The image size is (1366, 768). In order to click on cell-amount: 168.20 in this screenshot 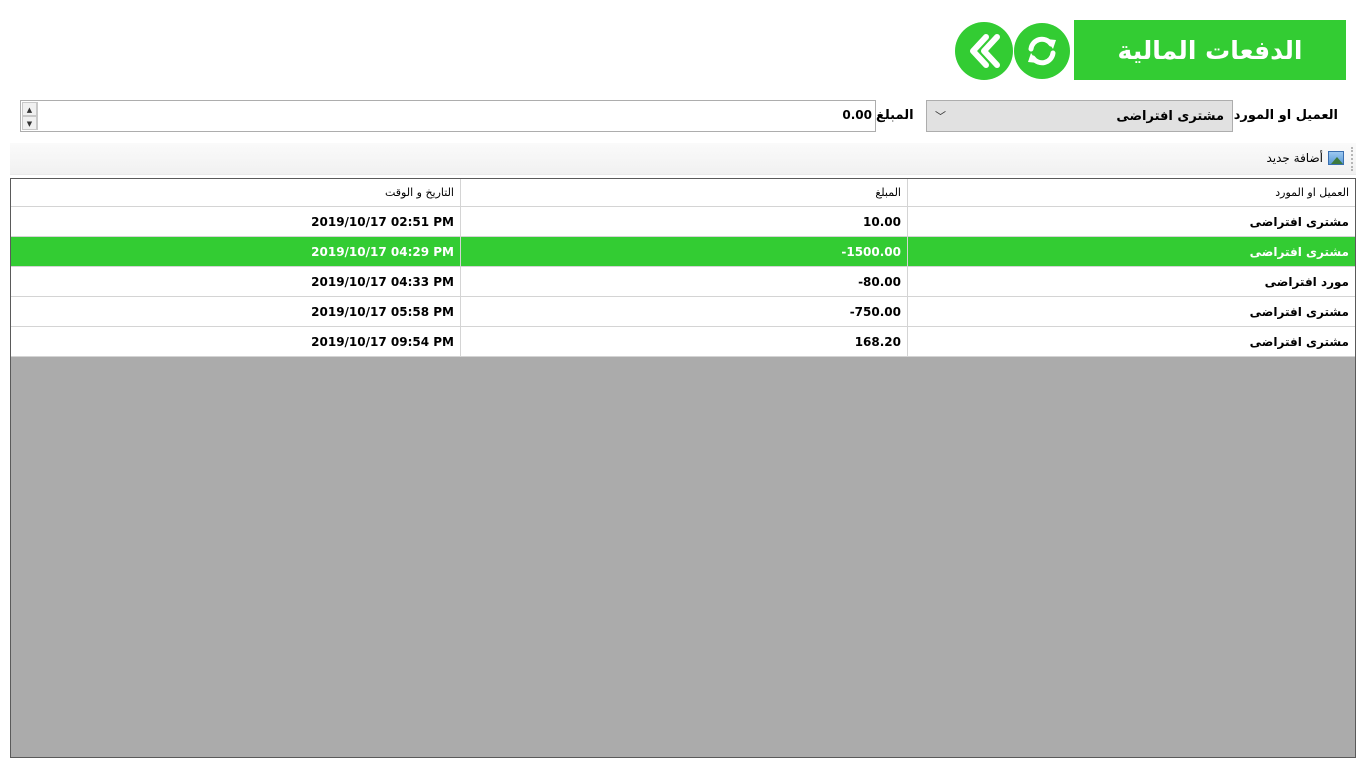, I will do `click(683, 341)`.